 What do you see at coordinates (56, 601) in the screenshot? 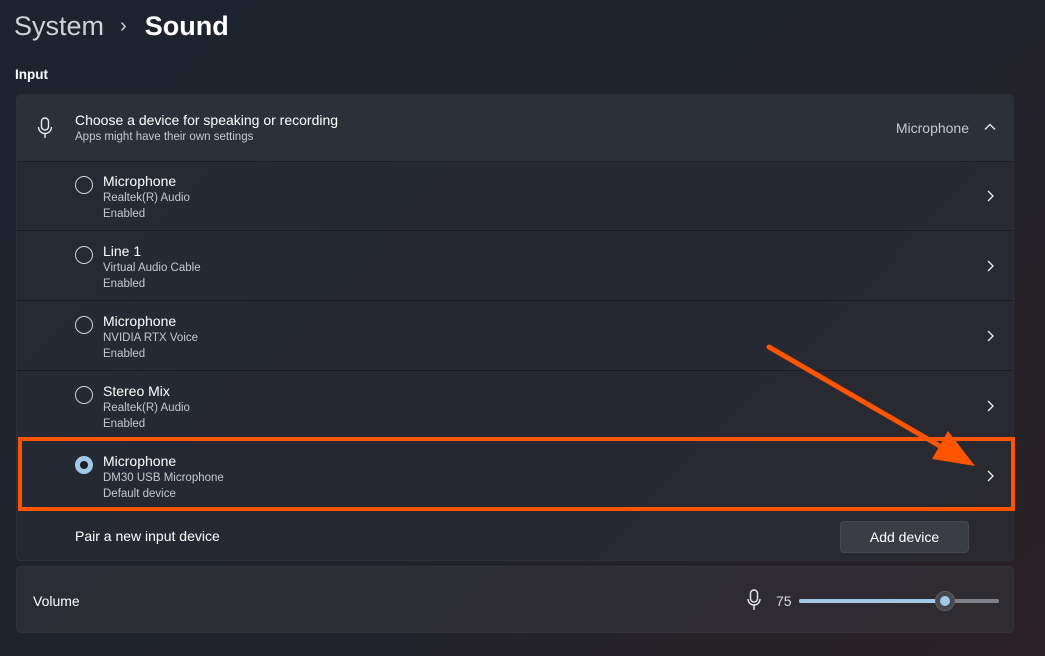
I see `volume-label: Volume` at bounding box center [56, 601].